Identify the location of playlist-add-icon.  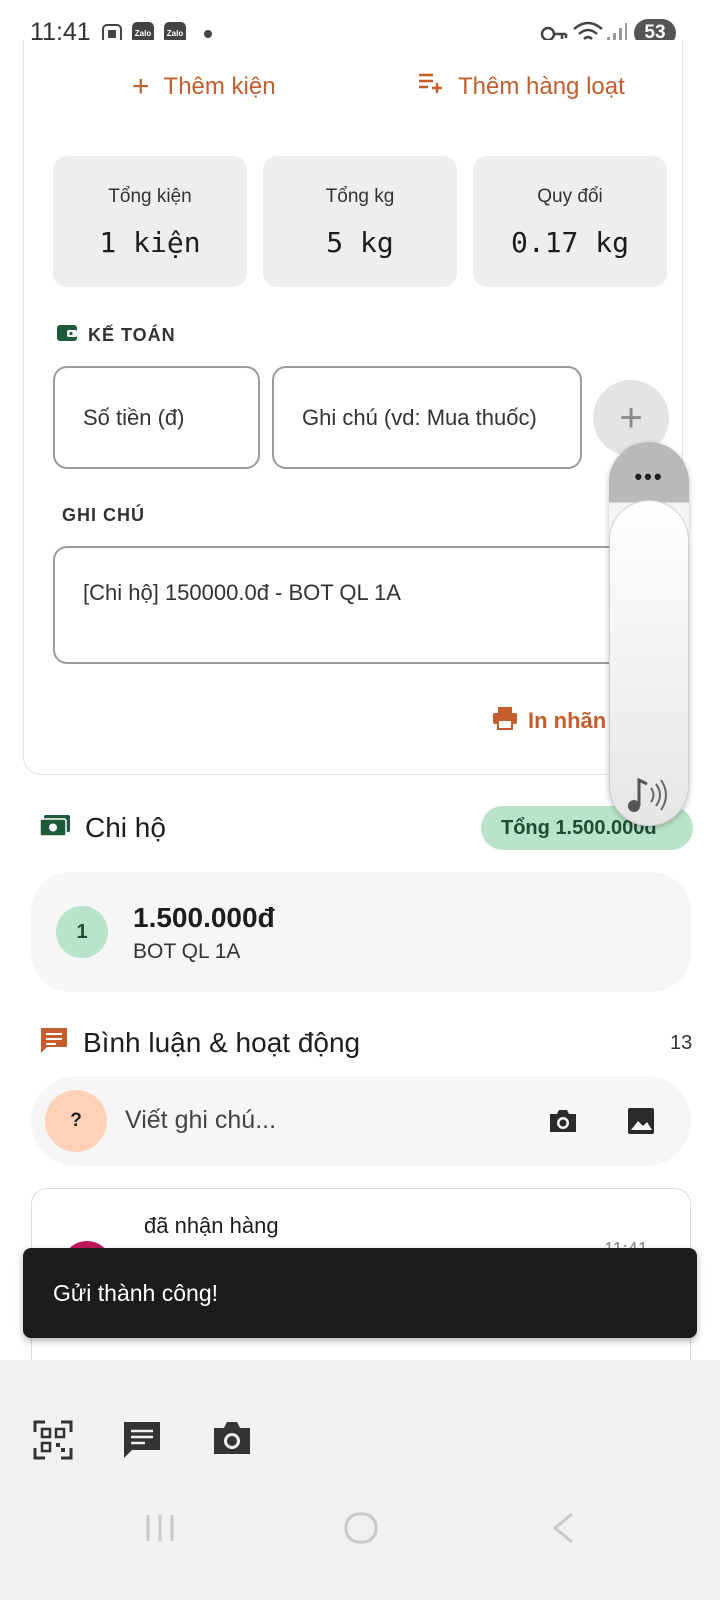
(431, 86).